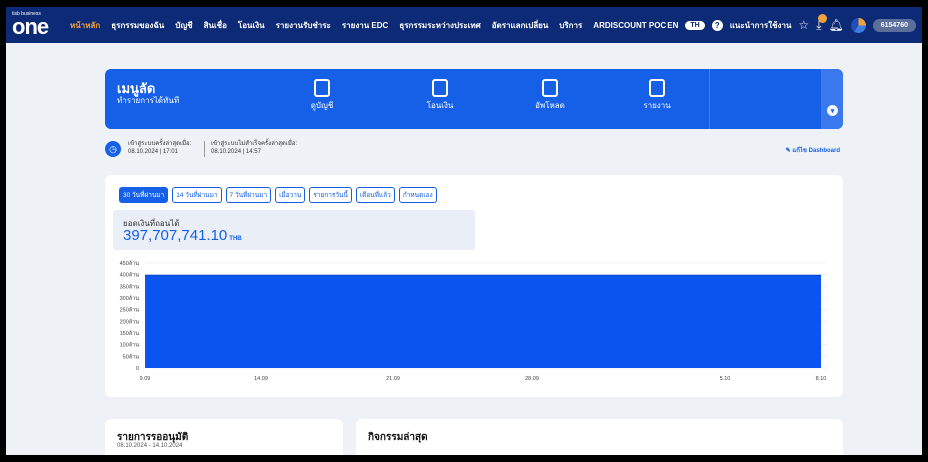 The height and width of the screenshot is (462, 928). Describe the element at coordinates (709, 99) in the screenshot. I see `card-divider` at that location.